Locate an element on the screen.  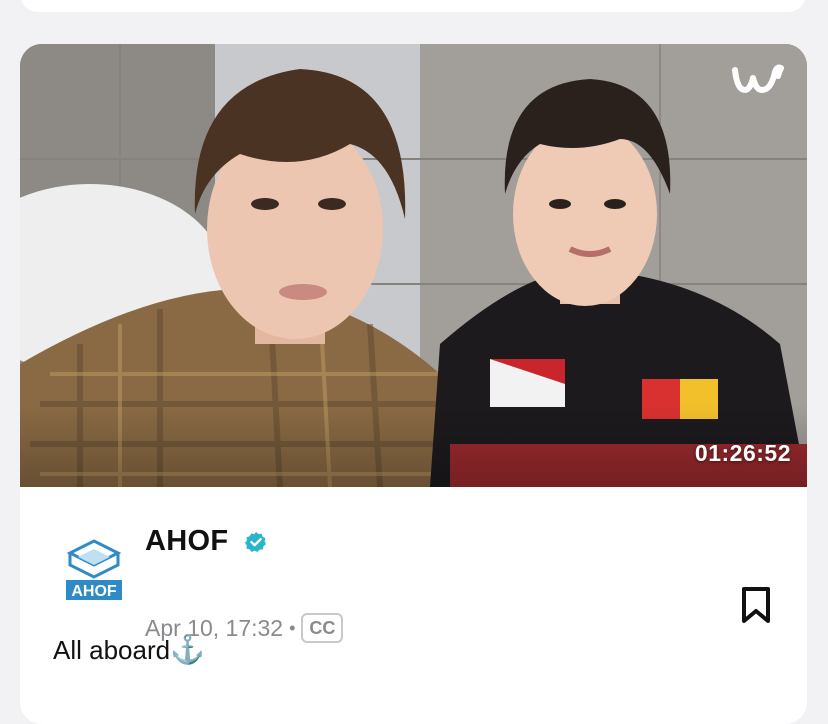
post-caption: All aboard⚓️ is located at coordinates (129, 649).